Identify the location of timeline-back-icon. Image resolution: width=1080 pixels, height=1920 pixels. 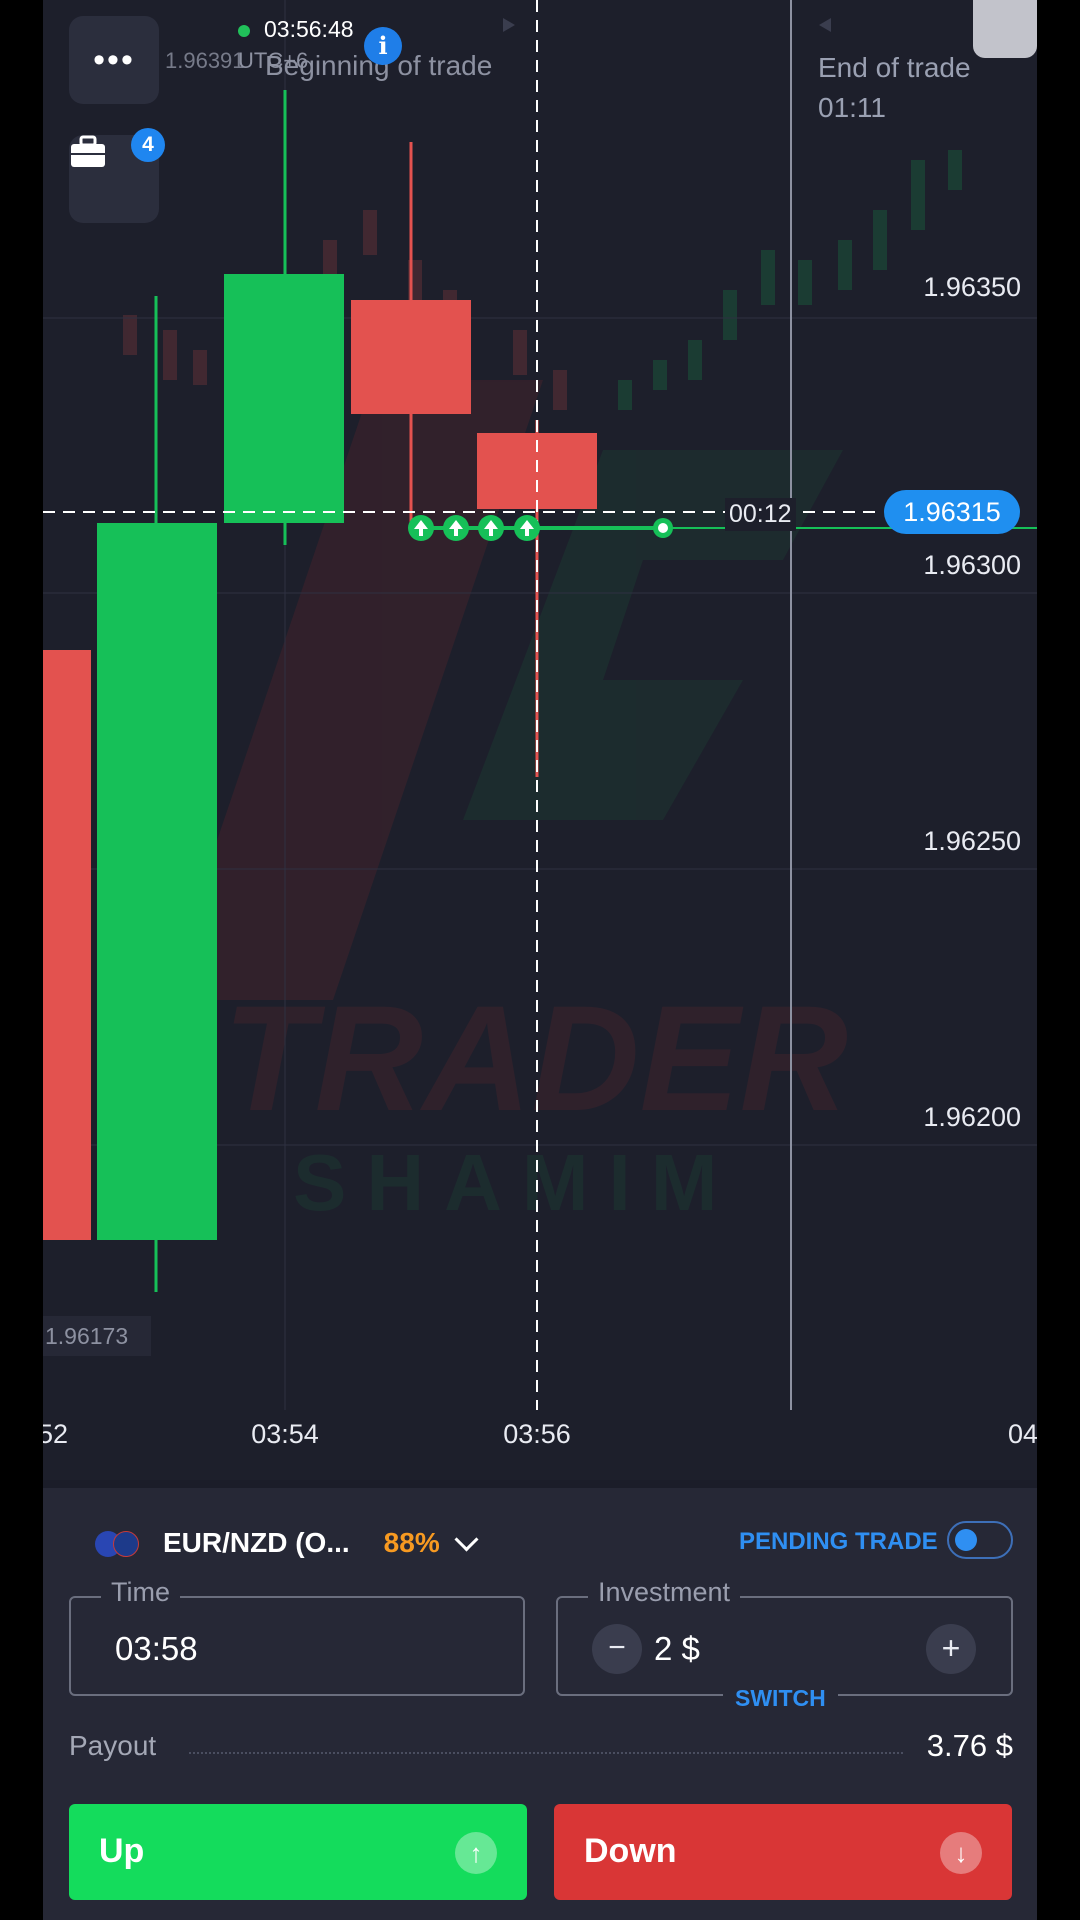
(825, 25).